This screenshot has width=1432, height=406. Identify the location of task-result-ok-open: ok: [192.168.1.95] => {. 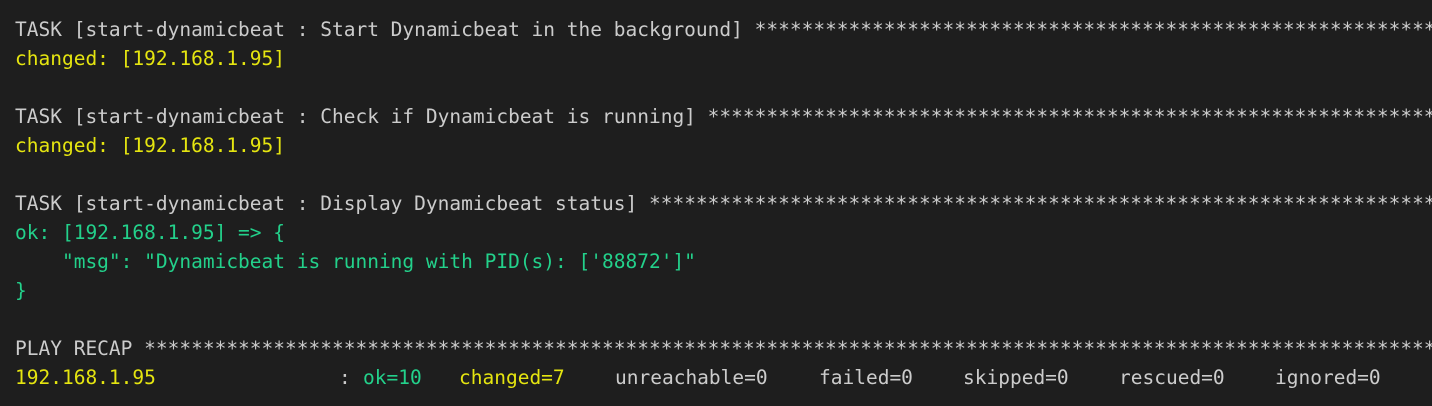
(150, 232).